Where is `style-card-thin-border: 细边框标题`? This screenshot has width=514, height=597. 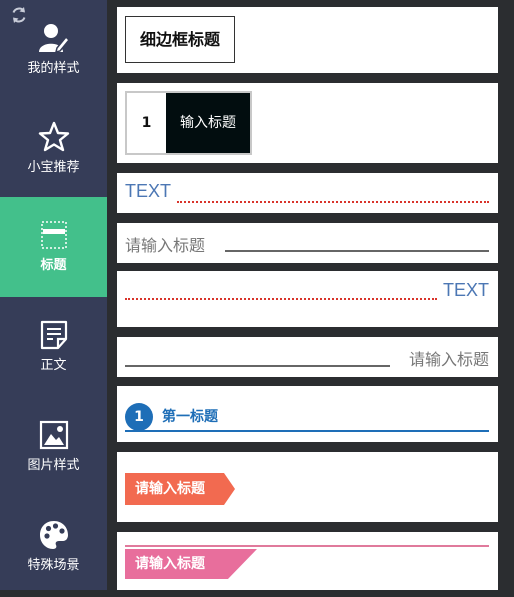
style-card-thin-border: 细边框标题 is located at coordinates (307, 40).